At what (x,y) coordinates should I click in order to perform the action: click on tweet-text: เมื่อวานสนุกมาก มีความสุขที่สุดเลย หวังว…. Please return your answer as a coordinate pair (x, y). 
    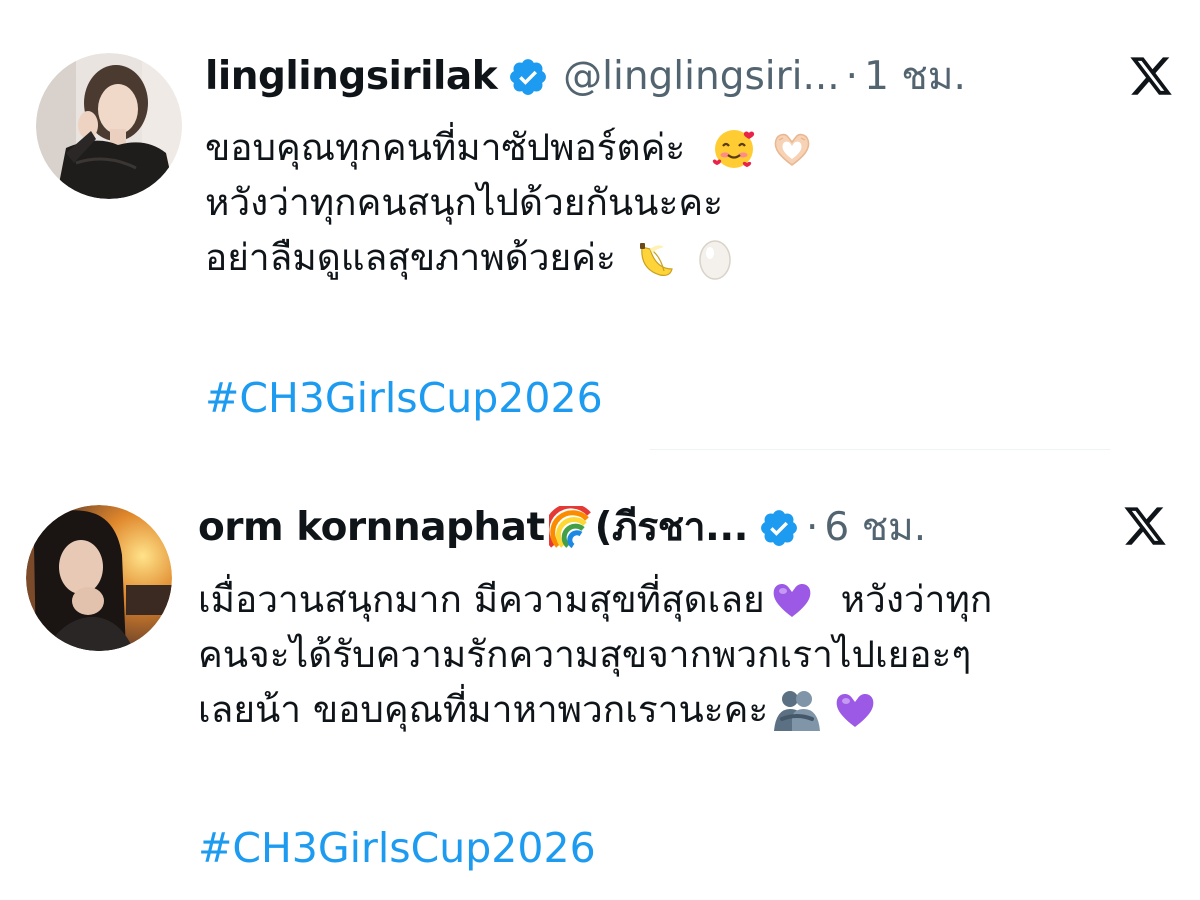
    Looking at the image, I should click on (595, 654).